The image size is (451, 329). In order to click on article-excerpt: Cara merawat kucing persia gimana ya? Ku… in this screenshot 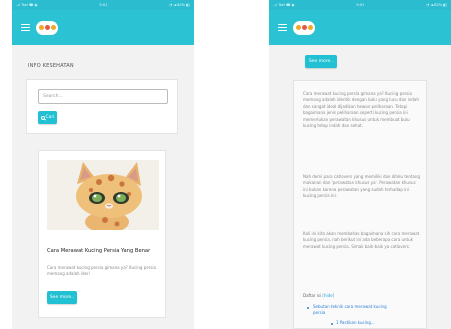, I will do `click(101, 270)`.